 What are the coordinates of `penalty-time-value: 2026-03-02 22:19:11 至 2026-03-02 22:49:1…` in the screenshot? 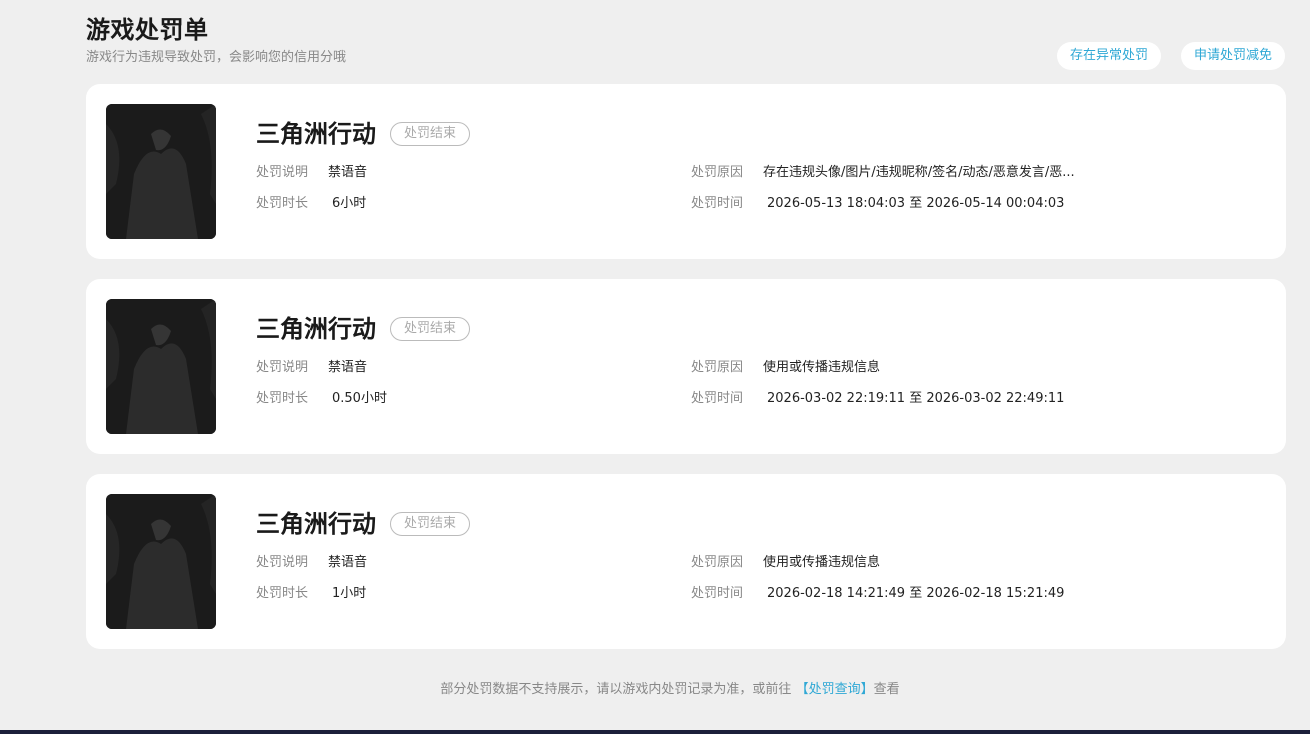 It's located at (916, 398).